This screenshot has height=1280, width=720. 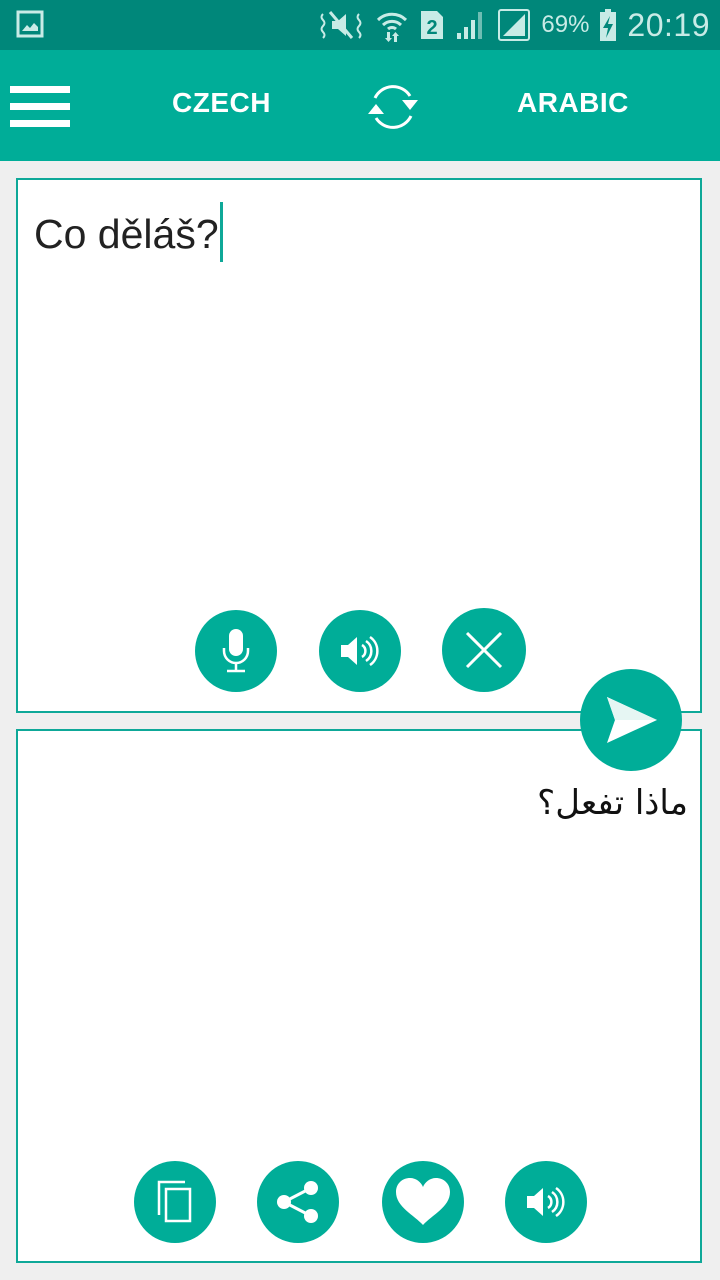 I want to click on copy-icon, so click(x=174, y=1201).